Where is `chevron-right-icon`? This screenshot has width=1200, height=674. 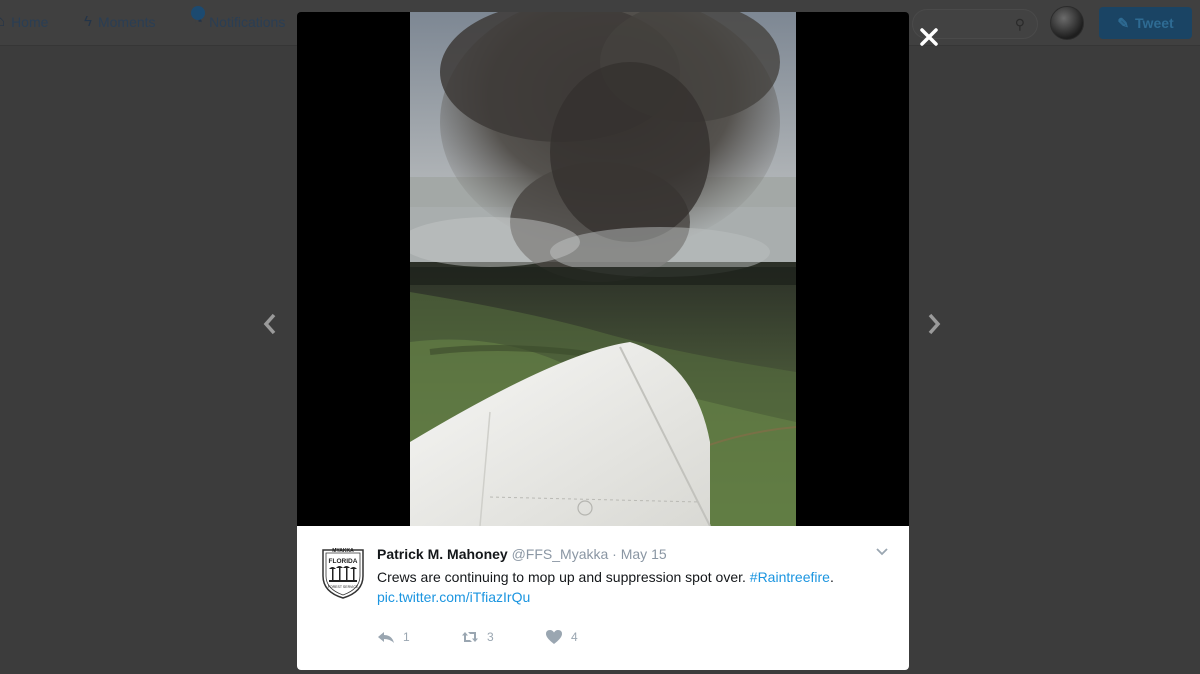
chevron-right-icon is located at coordinates (934, 324).